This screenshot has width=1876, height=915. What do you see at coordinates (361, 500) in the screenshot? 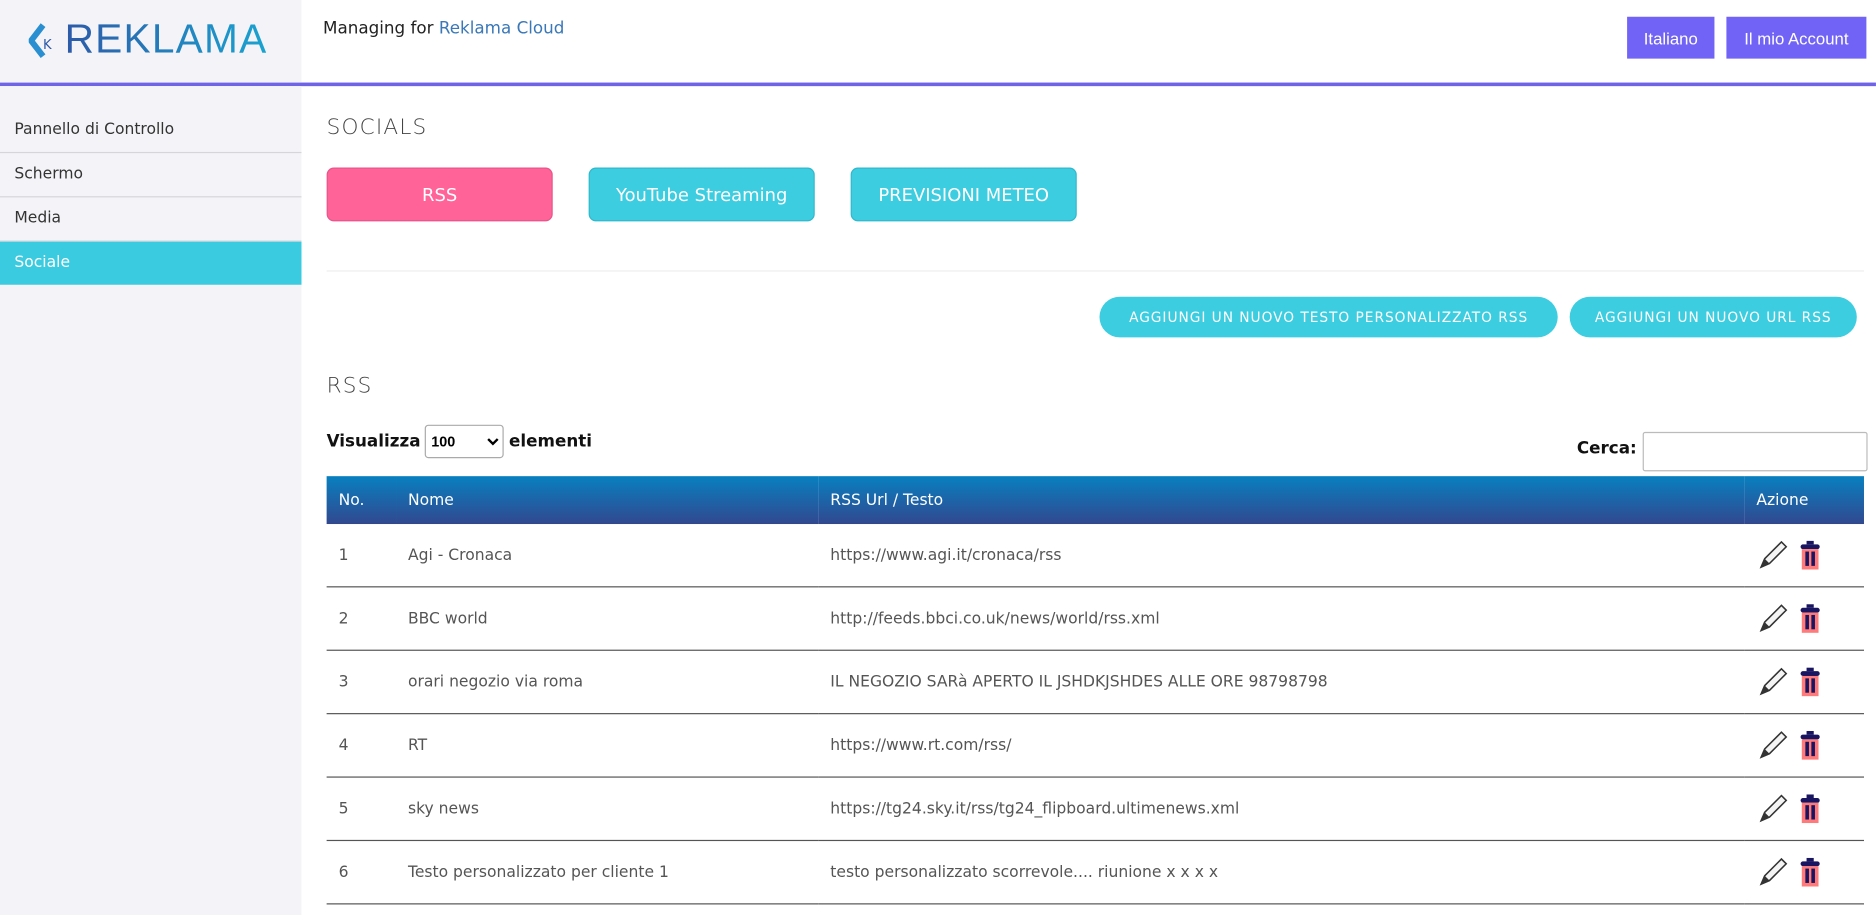
I see `col-no: No.` at bounding box center [361, 500].